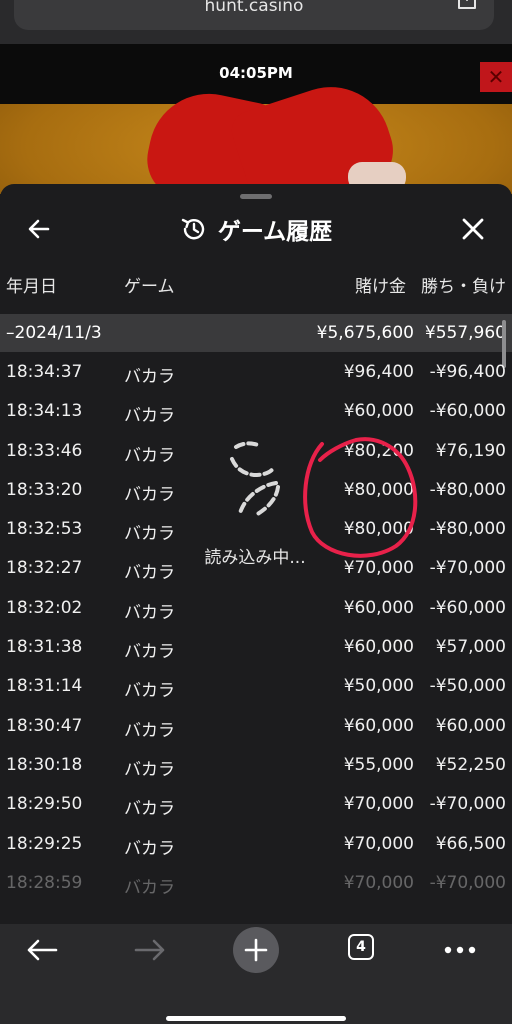 The image size is (512, 1024). What do you see at coordinates (470, 843) in the screenshot?
I see `row-result: ¥66,500` at bounding box center [470, 843].